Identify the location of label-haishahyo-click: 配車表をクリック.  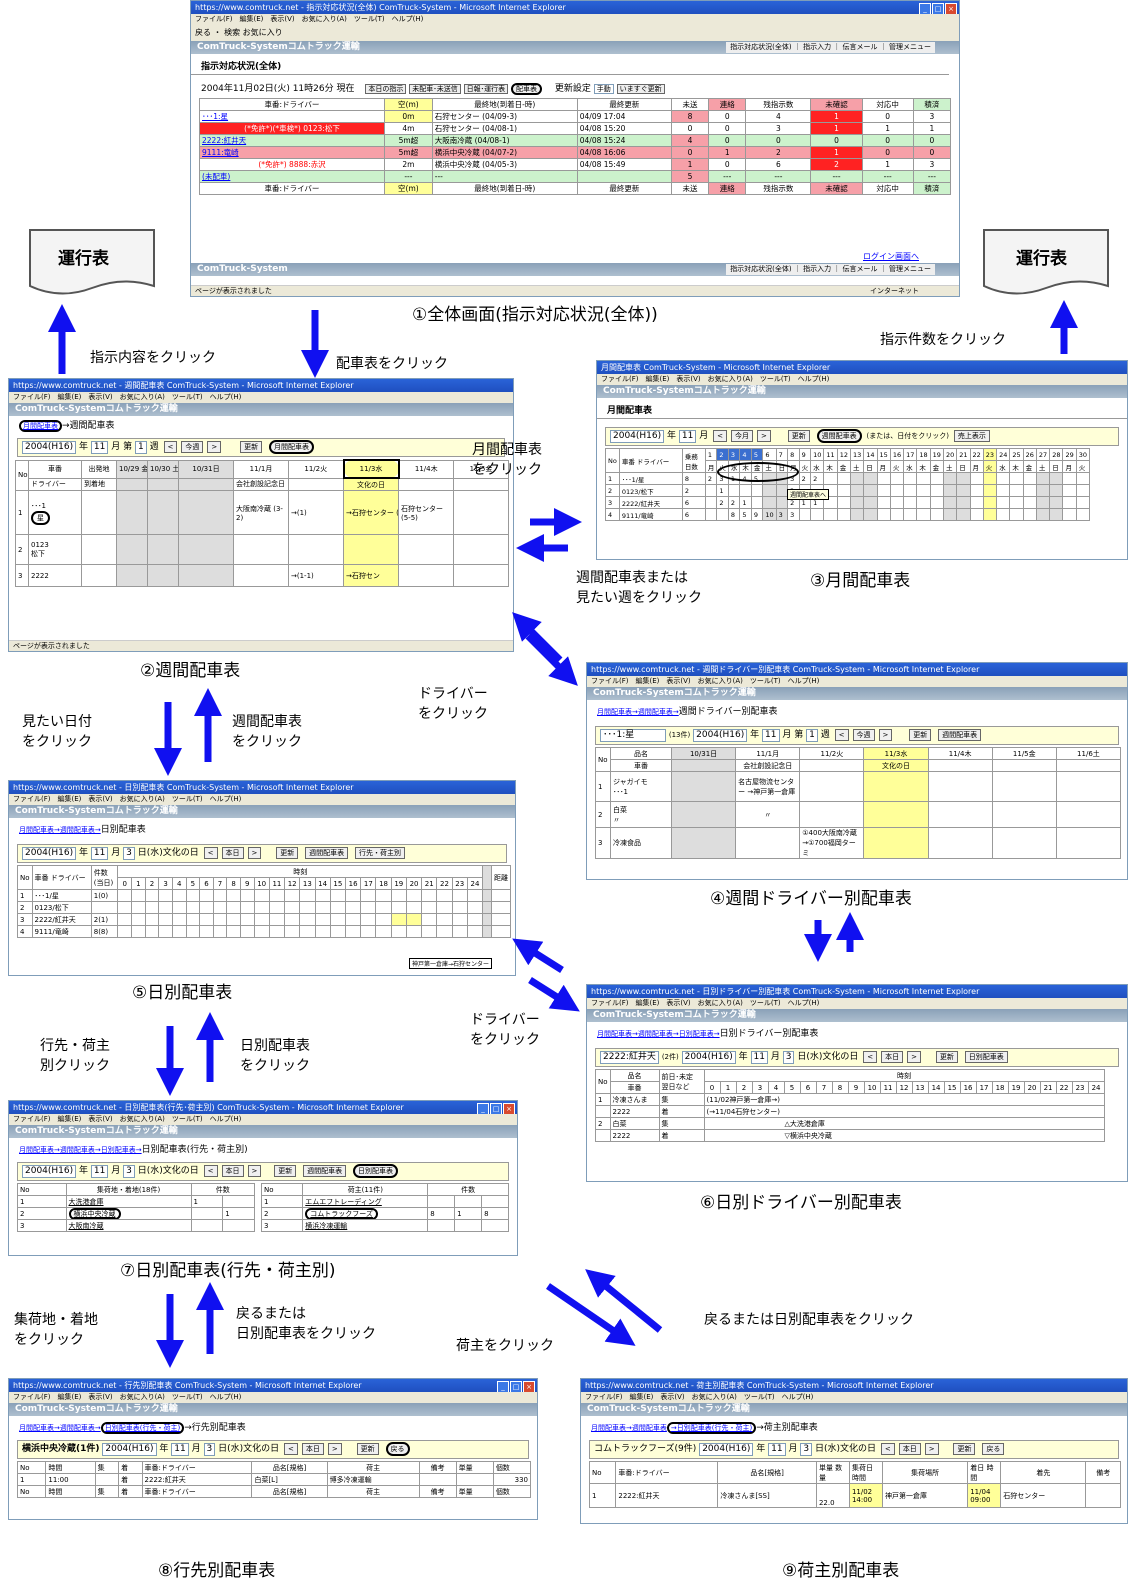
(392, 364).